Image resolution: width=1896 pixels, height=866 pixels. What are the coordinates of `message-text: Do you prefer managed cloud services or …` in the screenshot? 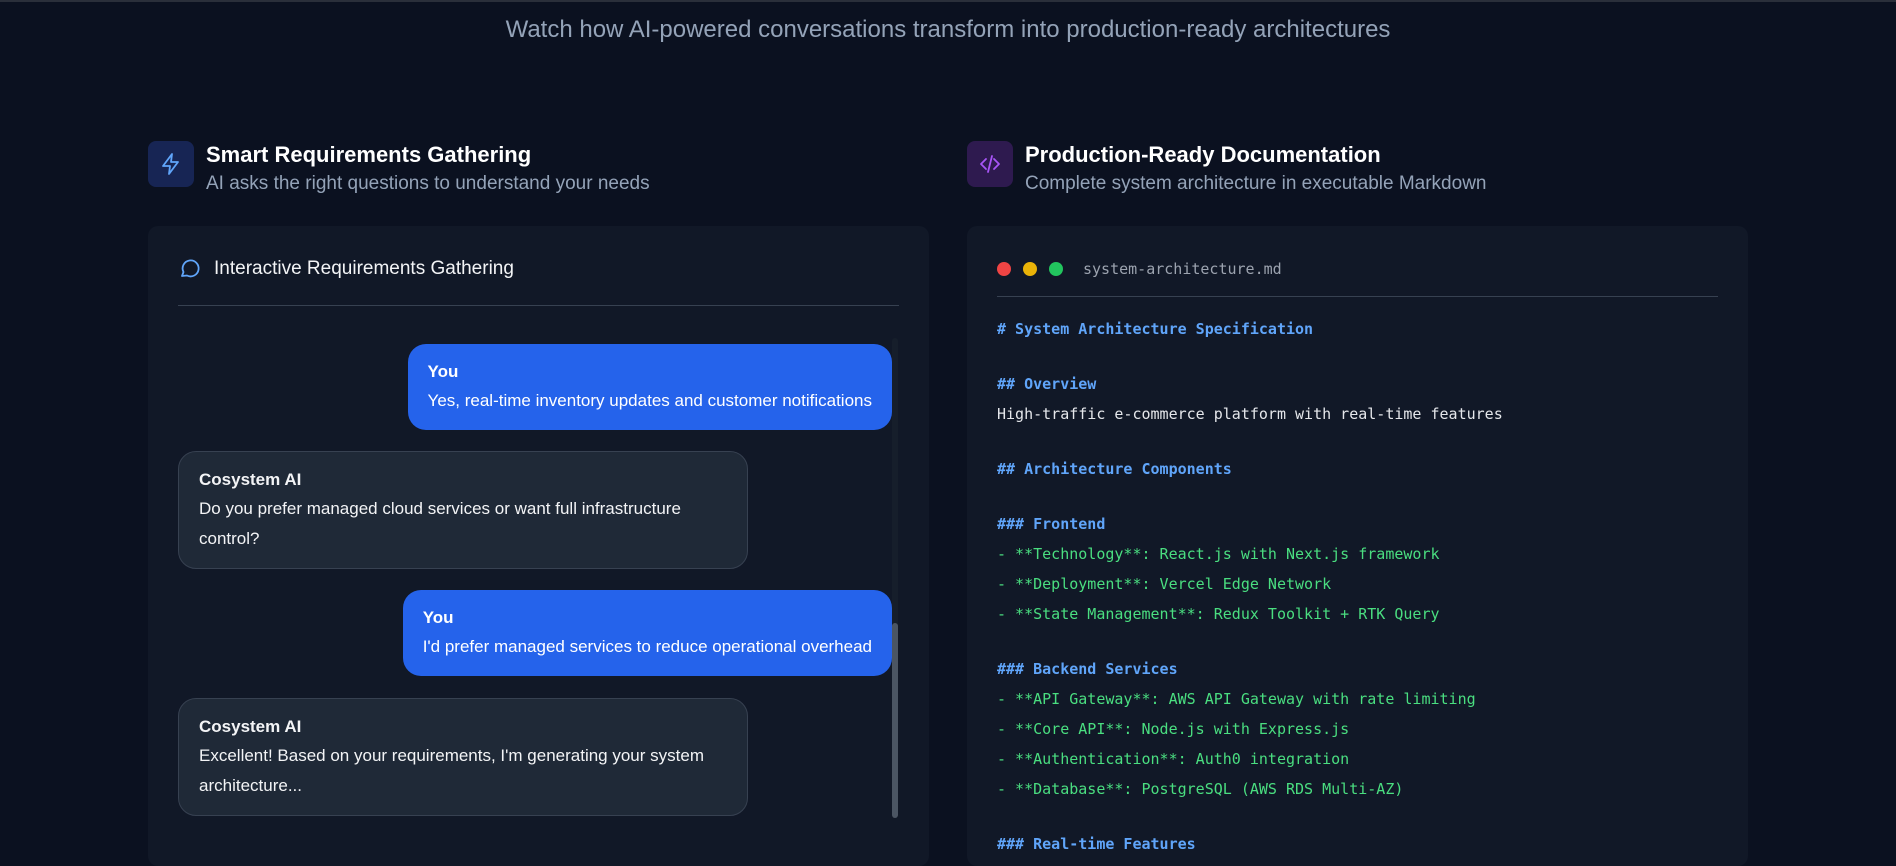 It's located at (440, 523).